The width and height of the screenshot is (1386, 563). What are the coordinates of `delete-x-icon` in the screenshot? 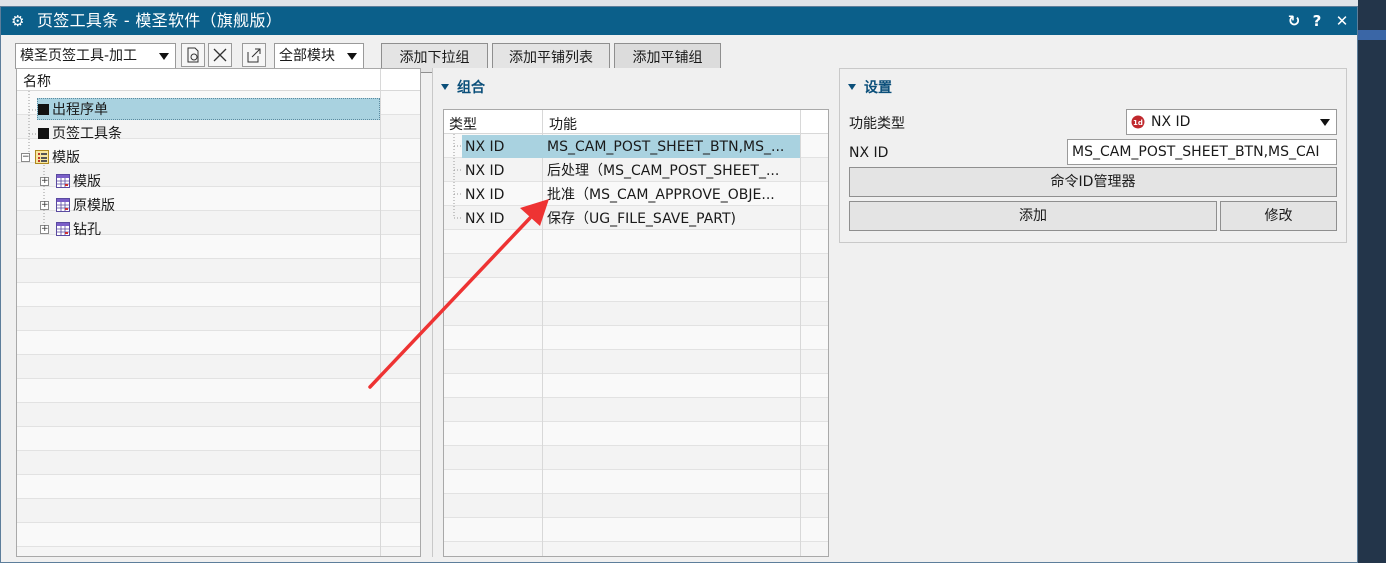 It's located at (220, 55).